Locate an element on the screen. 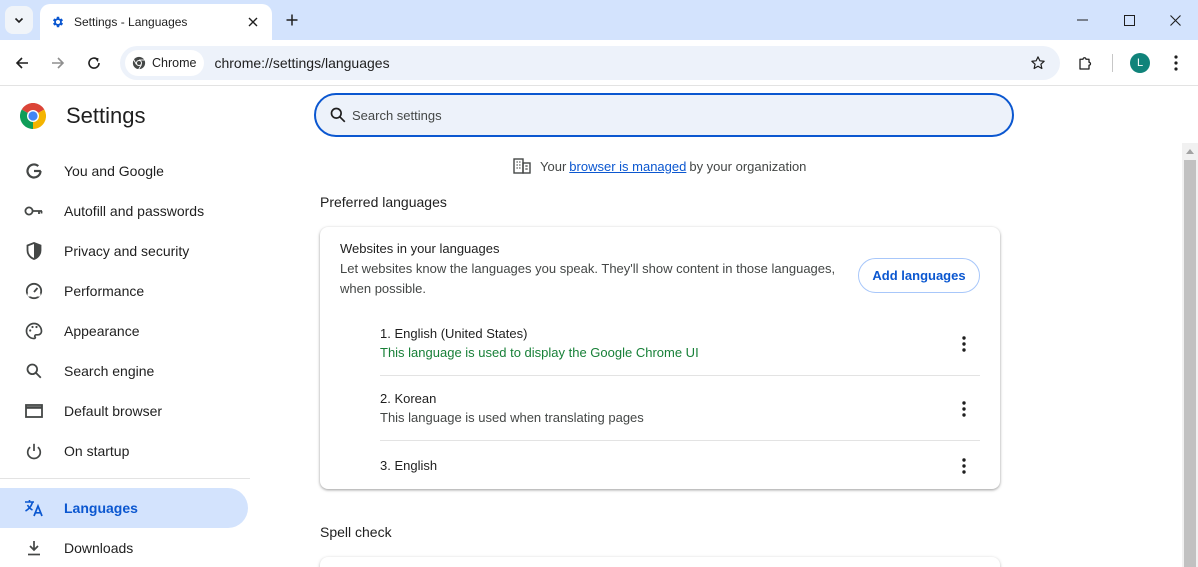 The image size is (1198, 567). address-bar: Chrome chrome://settings/languages is located at coordinates (590, 63).